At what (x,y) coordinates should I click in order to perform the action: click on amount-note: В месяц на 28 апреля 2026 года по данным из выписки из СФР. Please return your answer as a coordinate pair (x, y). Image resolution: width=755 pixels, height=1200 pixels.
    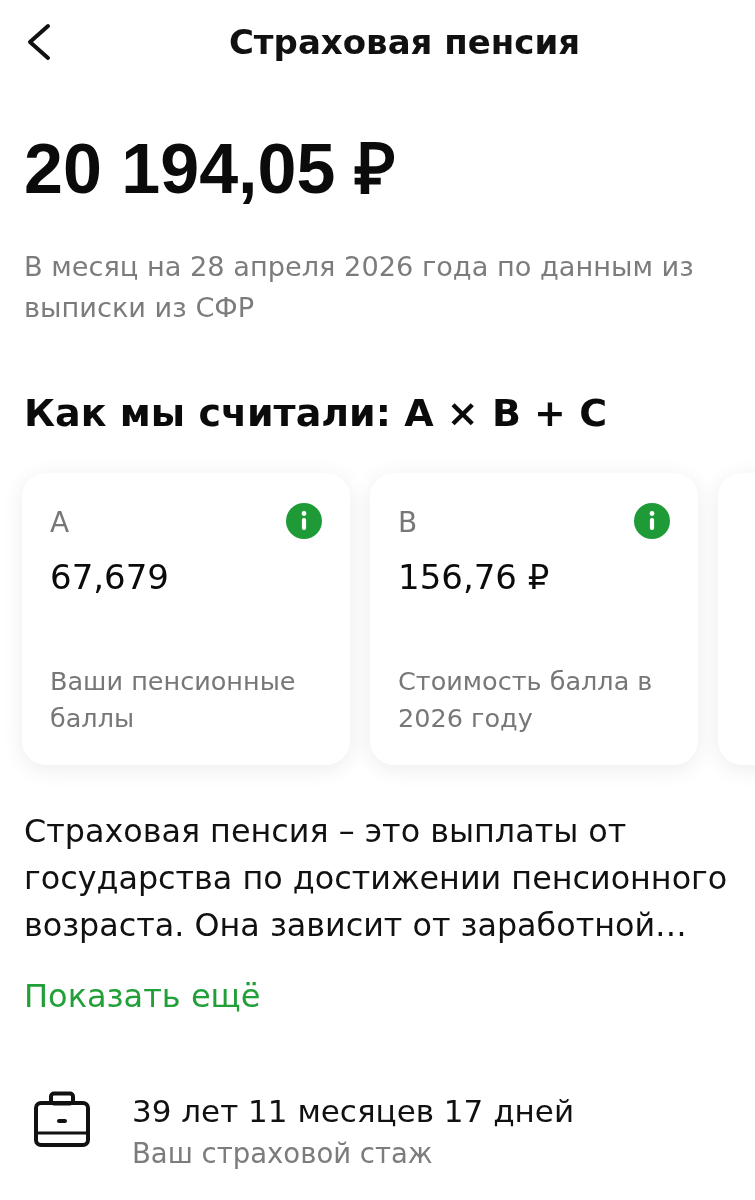
    Looking at the image, I should click on (359, 287).